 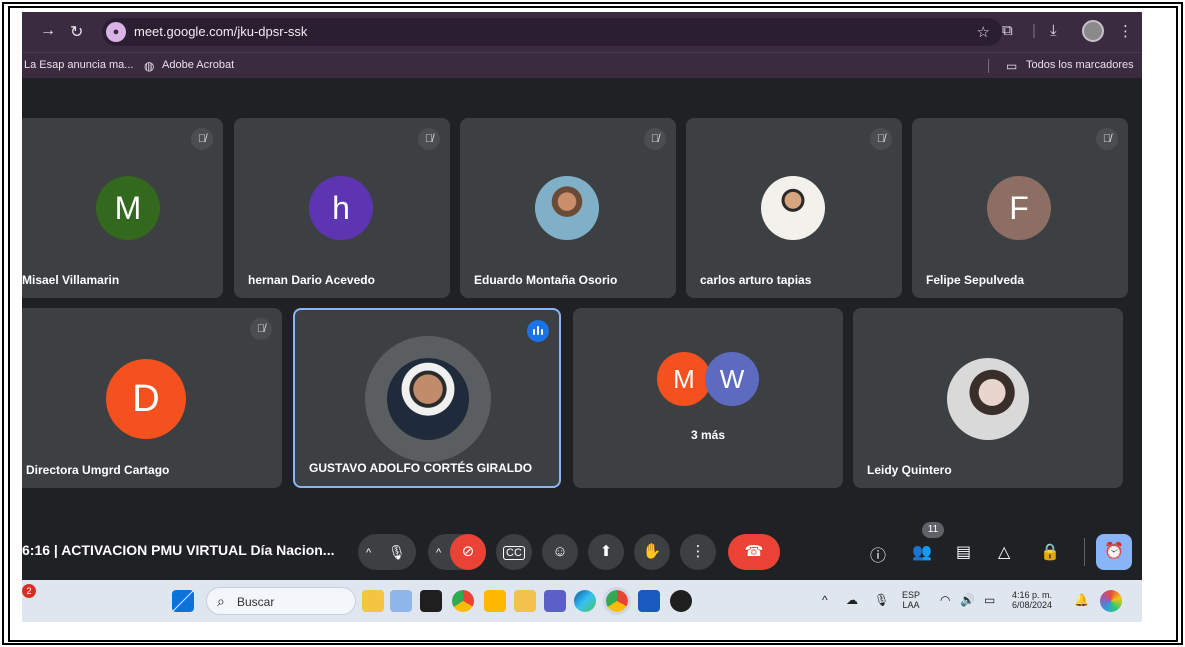 What do you see at coordinates (681, 601) in the screenshot?
I see `media-player-icon` at bounding box center [681, 601].